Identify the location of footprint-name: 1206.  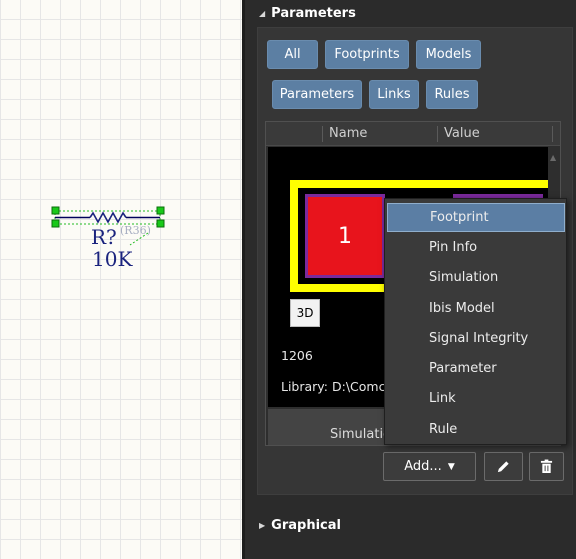
(297, 355).